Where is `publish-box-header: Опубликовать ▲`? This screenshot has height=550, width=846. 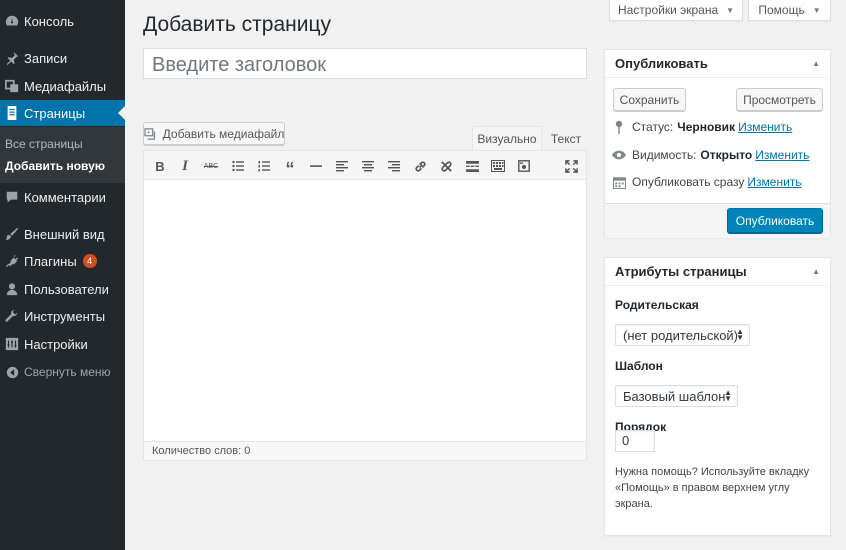 publish-box-header: Опубликовать ▲ is located at coordinates (717, 64).